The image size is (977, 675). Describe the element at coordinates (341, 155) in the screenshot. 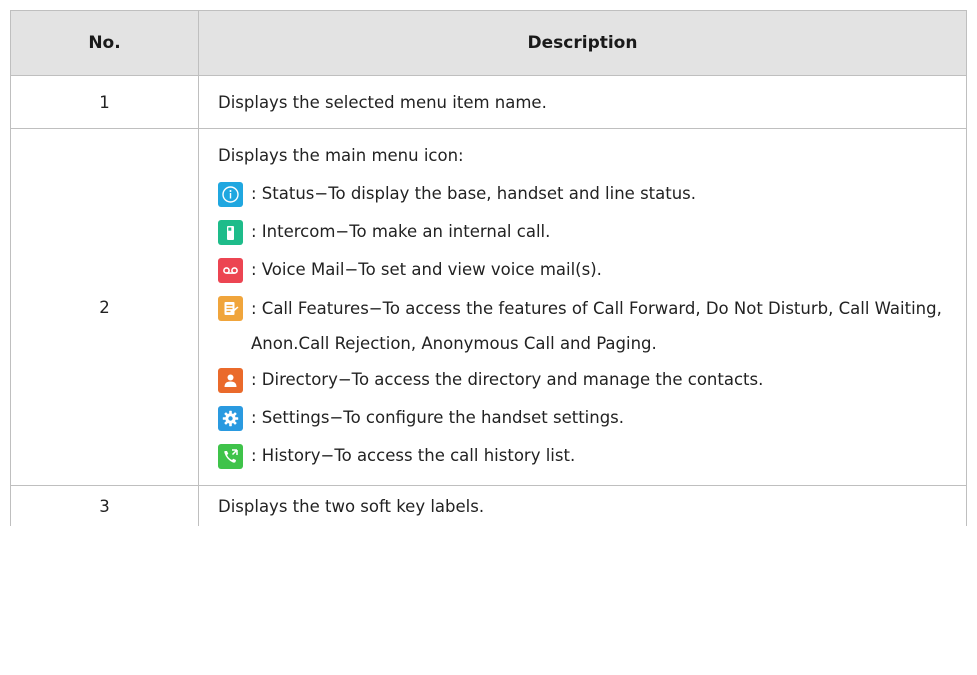

I see `menu-intro-text: Displays the main menu icon:` at that location.